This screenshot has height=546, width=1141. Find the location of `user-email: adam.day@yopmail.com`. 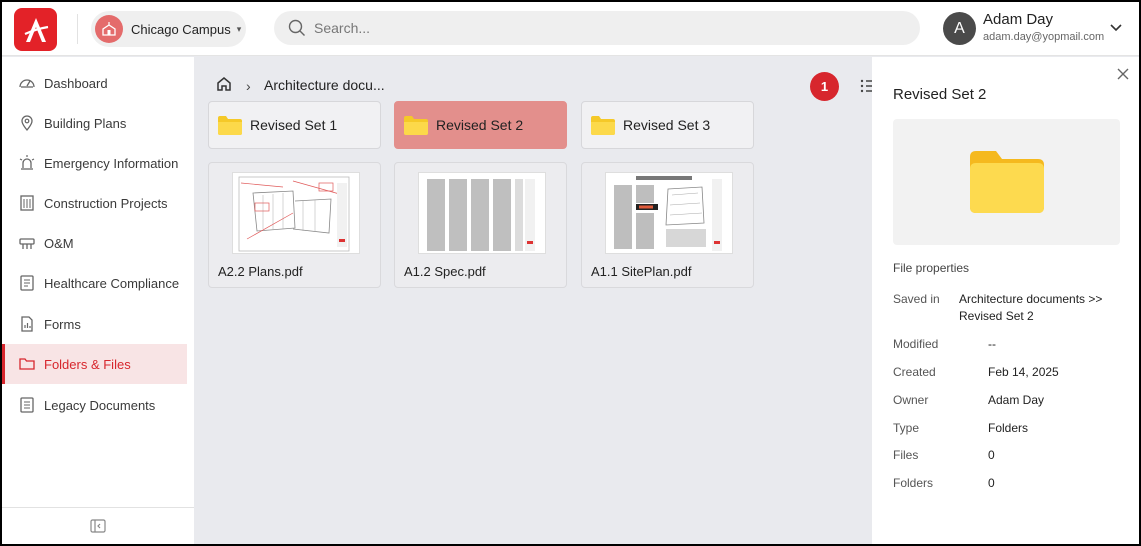

user-email: adam.day@yopmail.com is located at coordinates (1044, 37).